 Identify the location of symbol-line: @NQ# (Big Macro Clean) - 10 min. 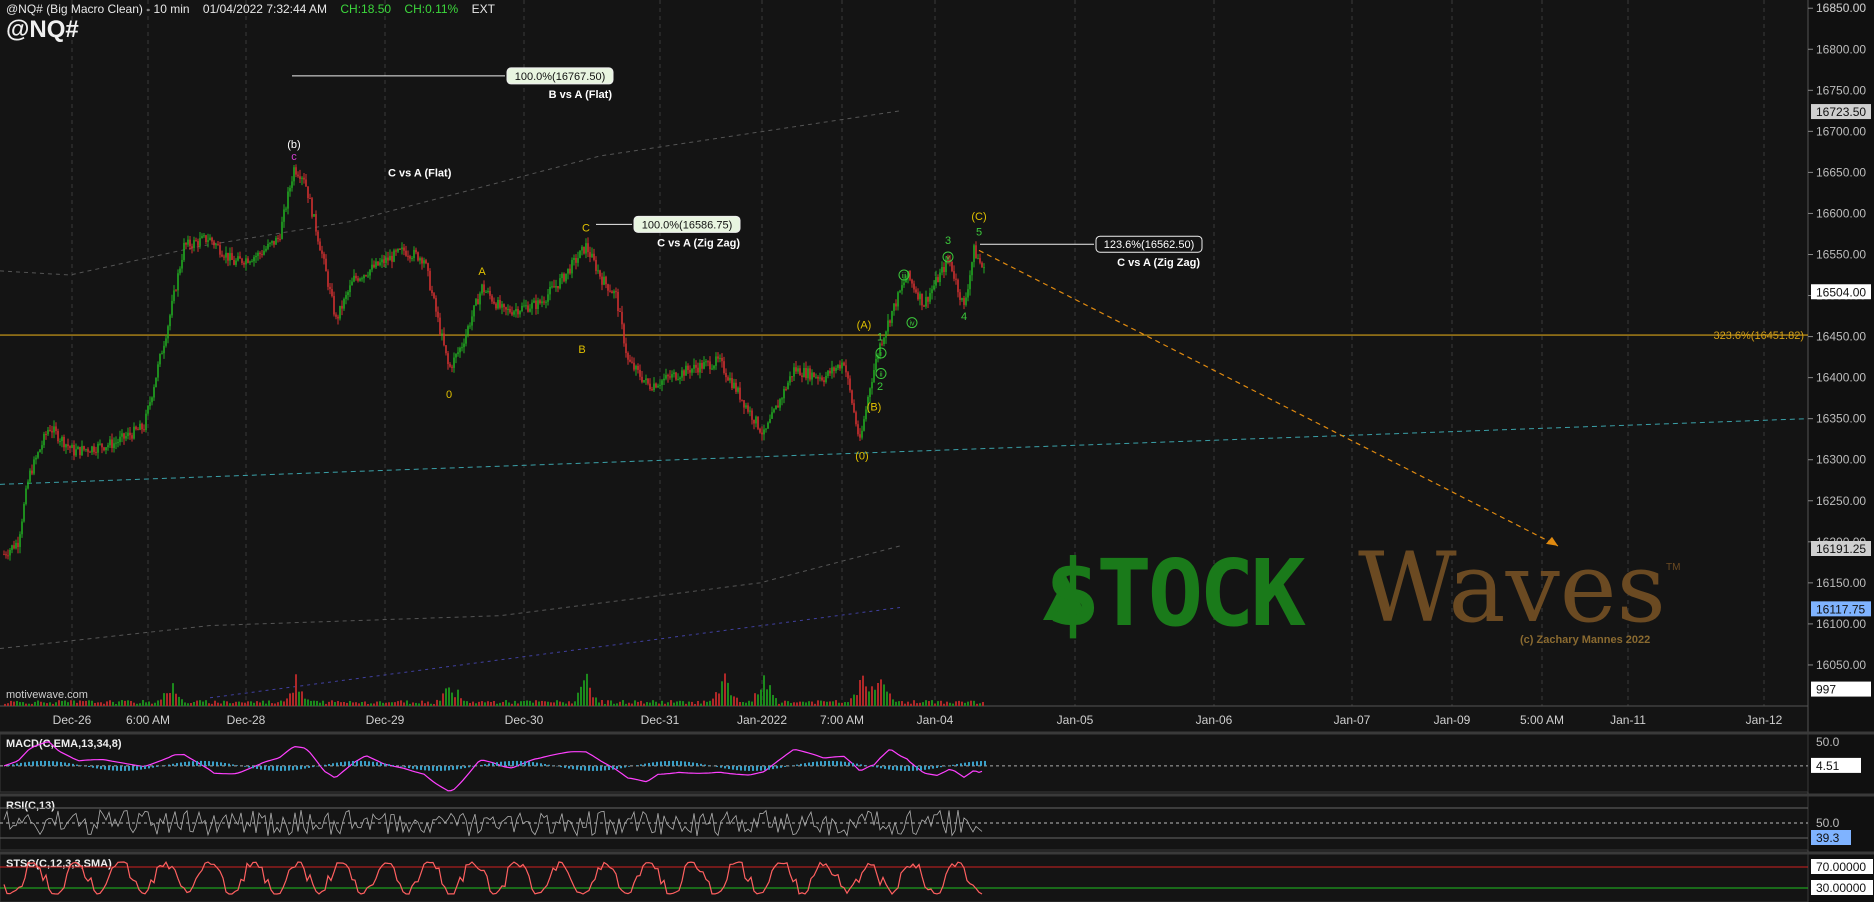
(98, 9).